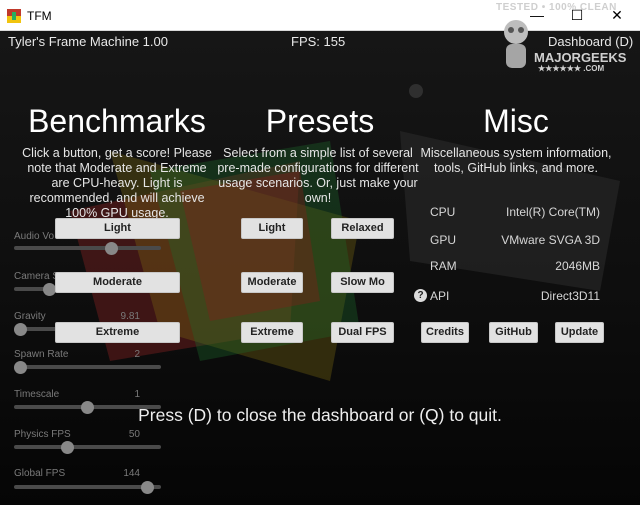 The height and width of the screenshot is (505, 640). Describe the element at coordinates (30, 316) in the screenshot. I see `slider-label-gravity: Gravity` at that location.